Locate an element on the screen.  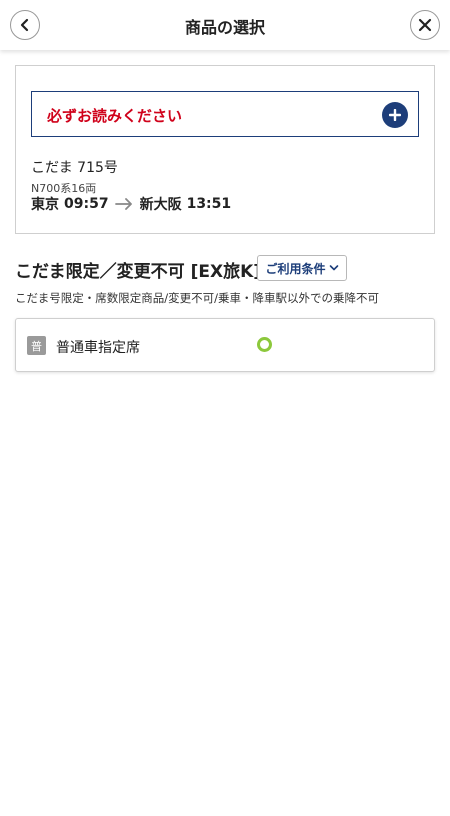
header-bar: 商品の選択 is located at coordinates (225, 25).